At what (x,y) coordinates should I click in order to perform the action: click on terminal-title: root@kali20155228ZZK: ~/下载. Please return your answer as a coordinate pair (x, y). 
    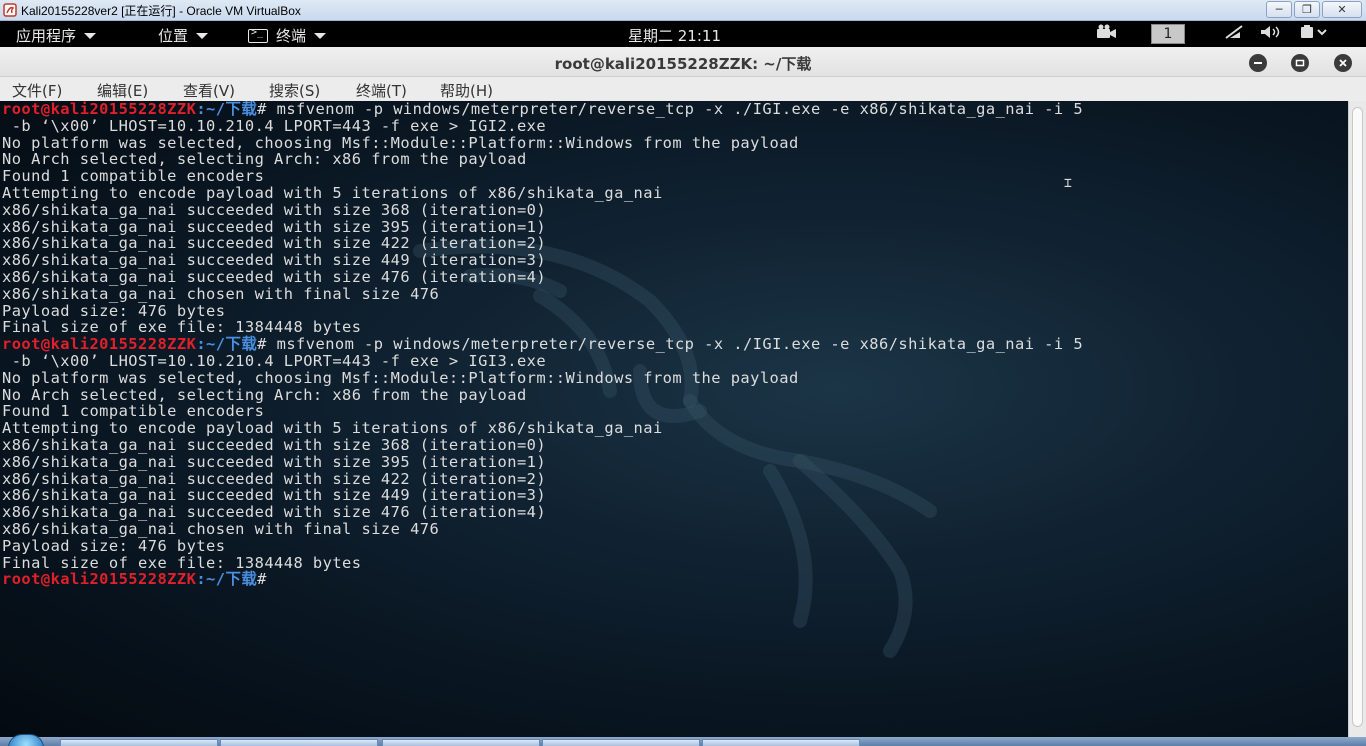
    Looking at the image, I should click on (683, 64).